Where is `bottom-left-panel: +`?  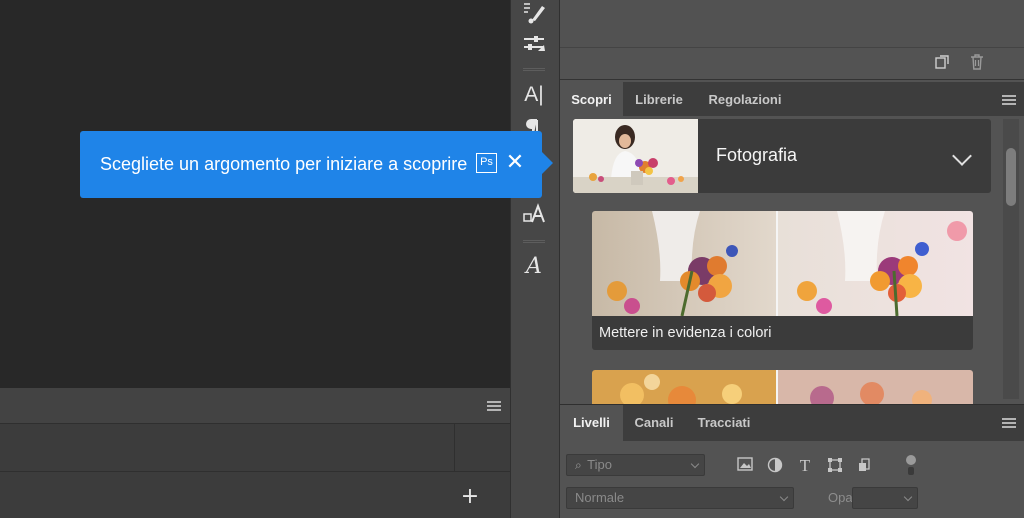 bottom-left-panel: + is located at coordinates (255, 453).